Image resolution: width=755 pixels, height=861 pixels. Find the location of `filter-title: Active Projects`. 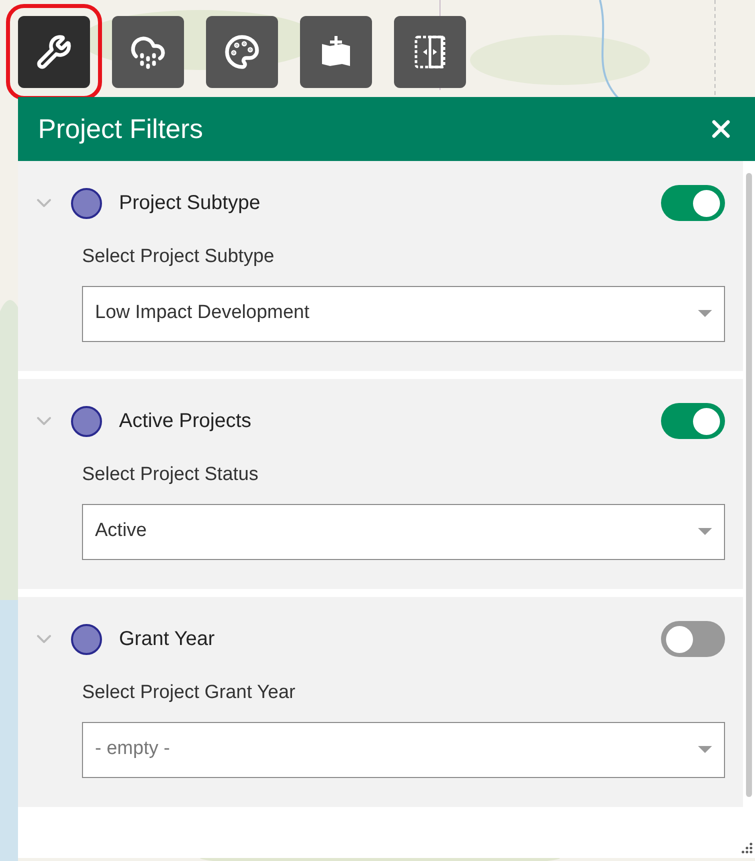

filter-title: Active Projects is located at coordinates (185, 421).